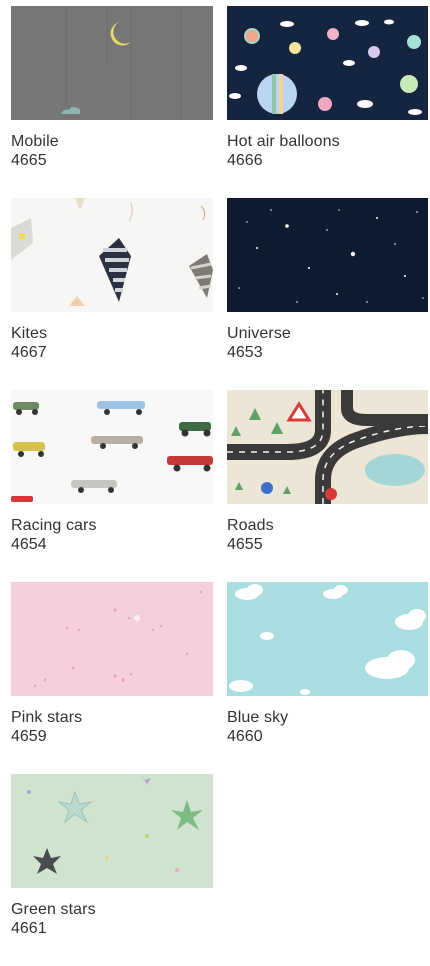 This screenshot has width=430, height=966. Describe the element at coordinates (327, 255) in the screenshot. I see `universe-thumbnail` at that location.